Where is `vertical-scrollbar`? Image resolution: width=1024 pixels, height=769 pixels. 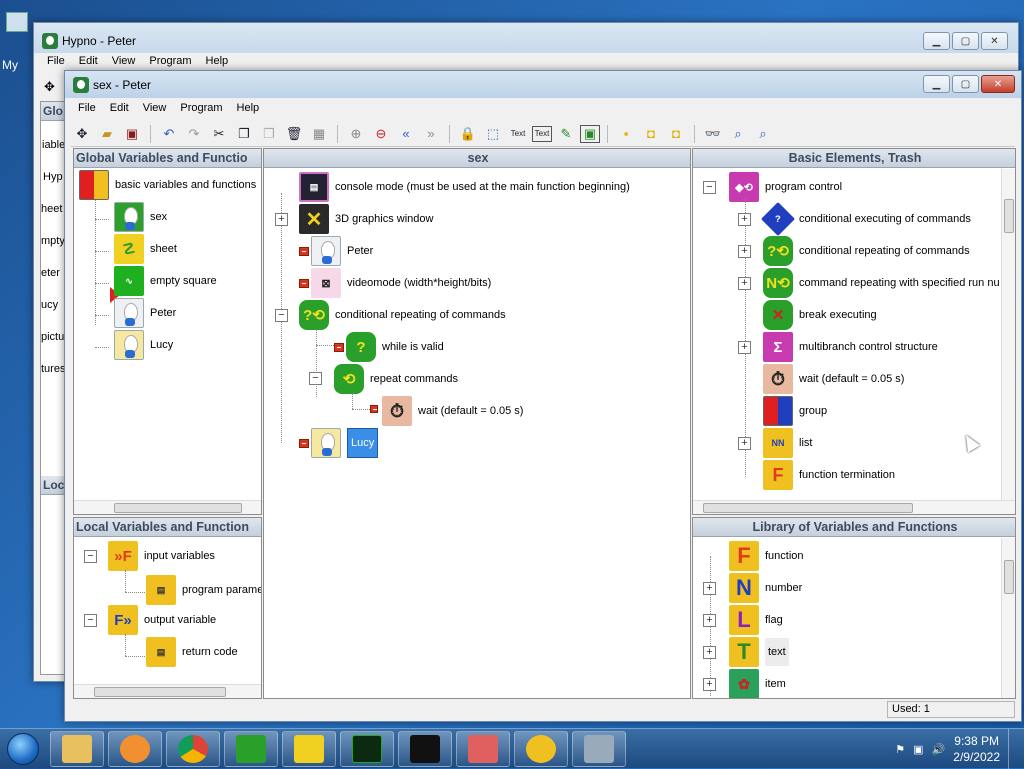
vertical-scrollbar is located at coordinates (1008, 334).